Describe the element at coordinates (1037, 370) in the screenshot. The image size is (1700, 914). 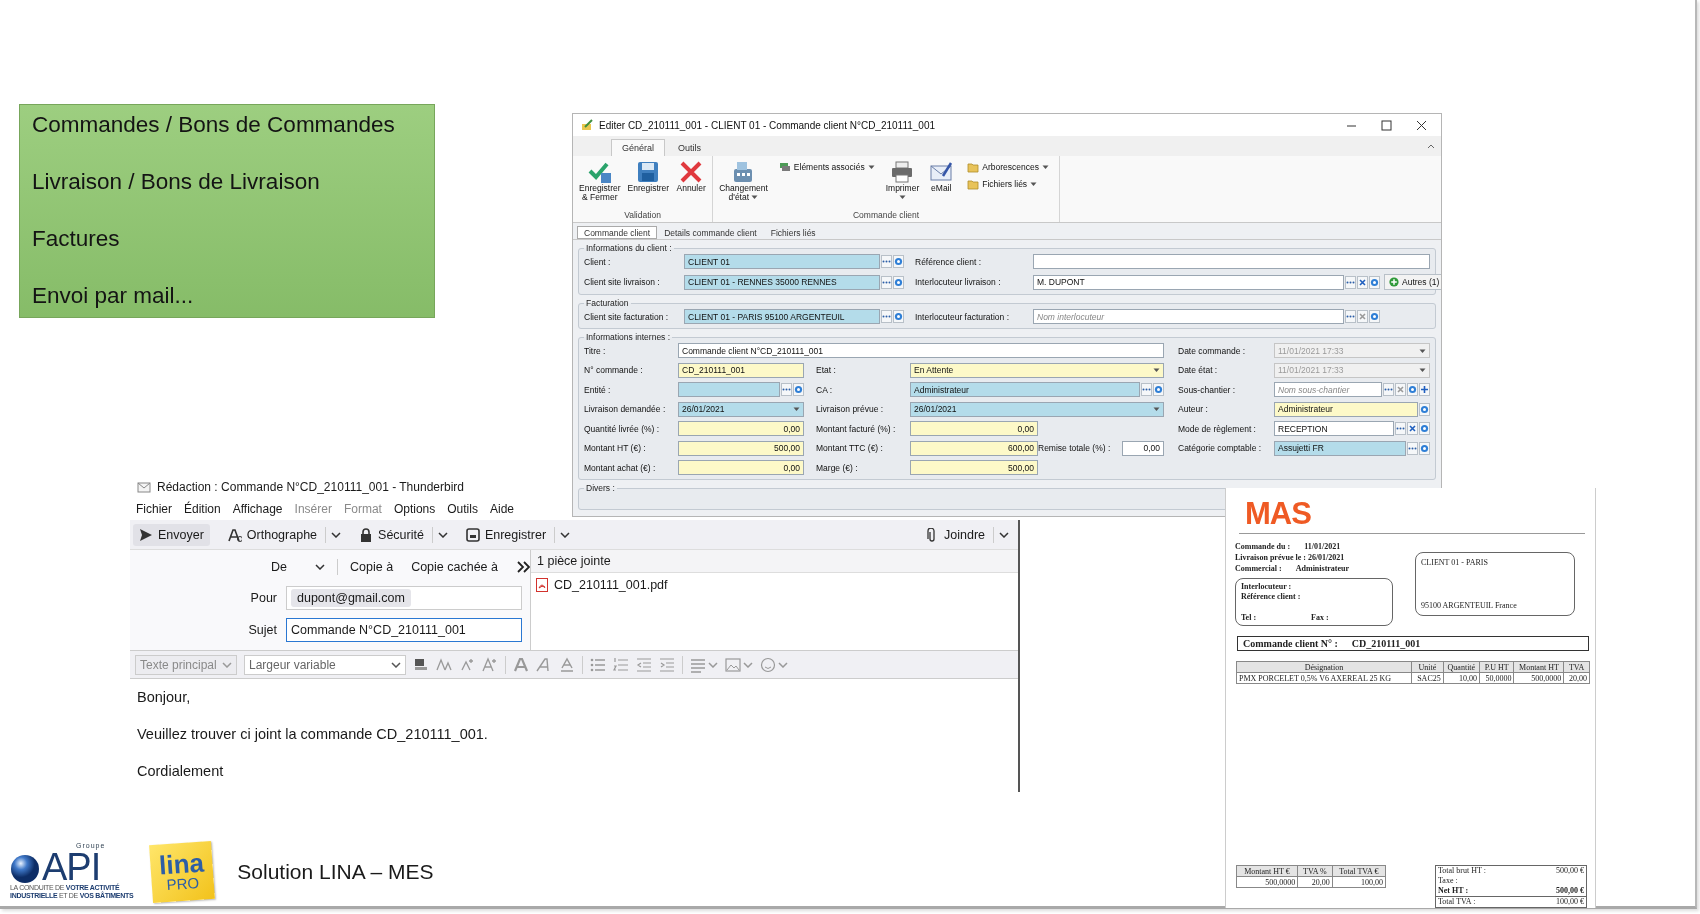
I see `dropdown-field: En Attente` at that location.